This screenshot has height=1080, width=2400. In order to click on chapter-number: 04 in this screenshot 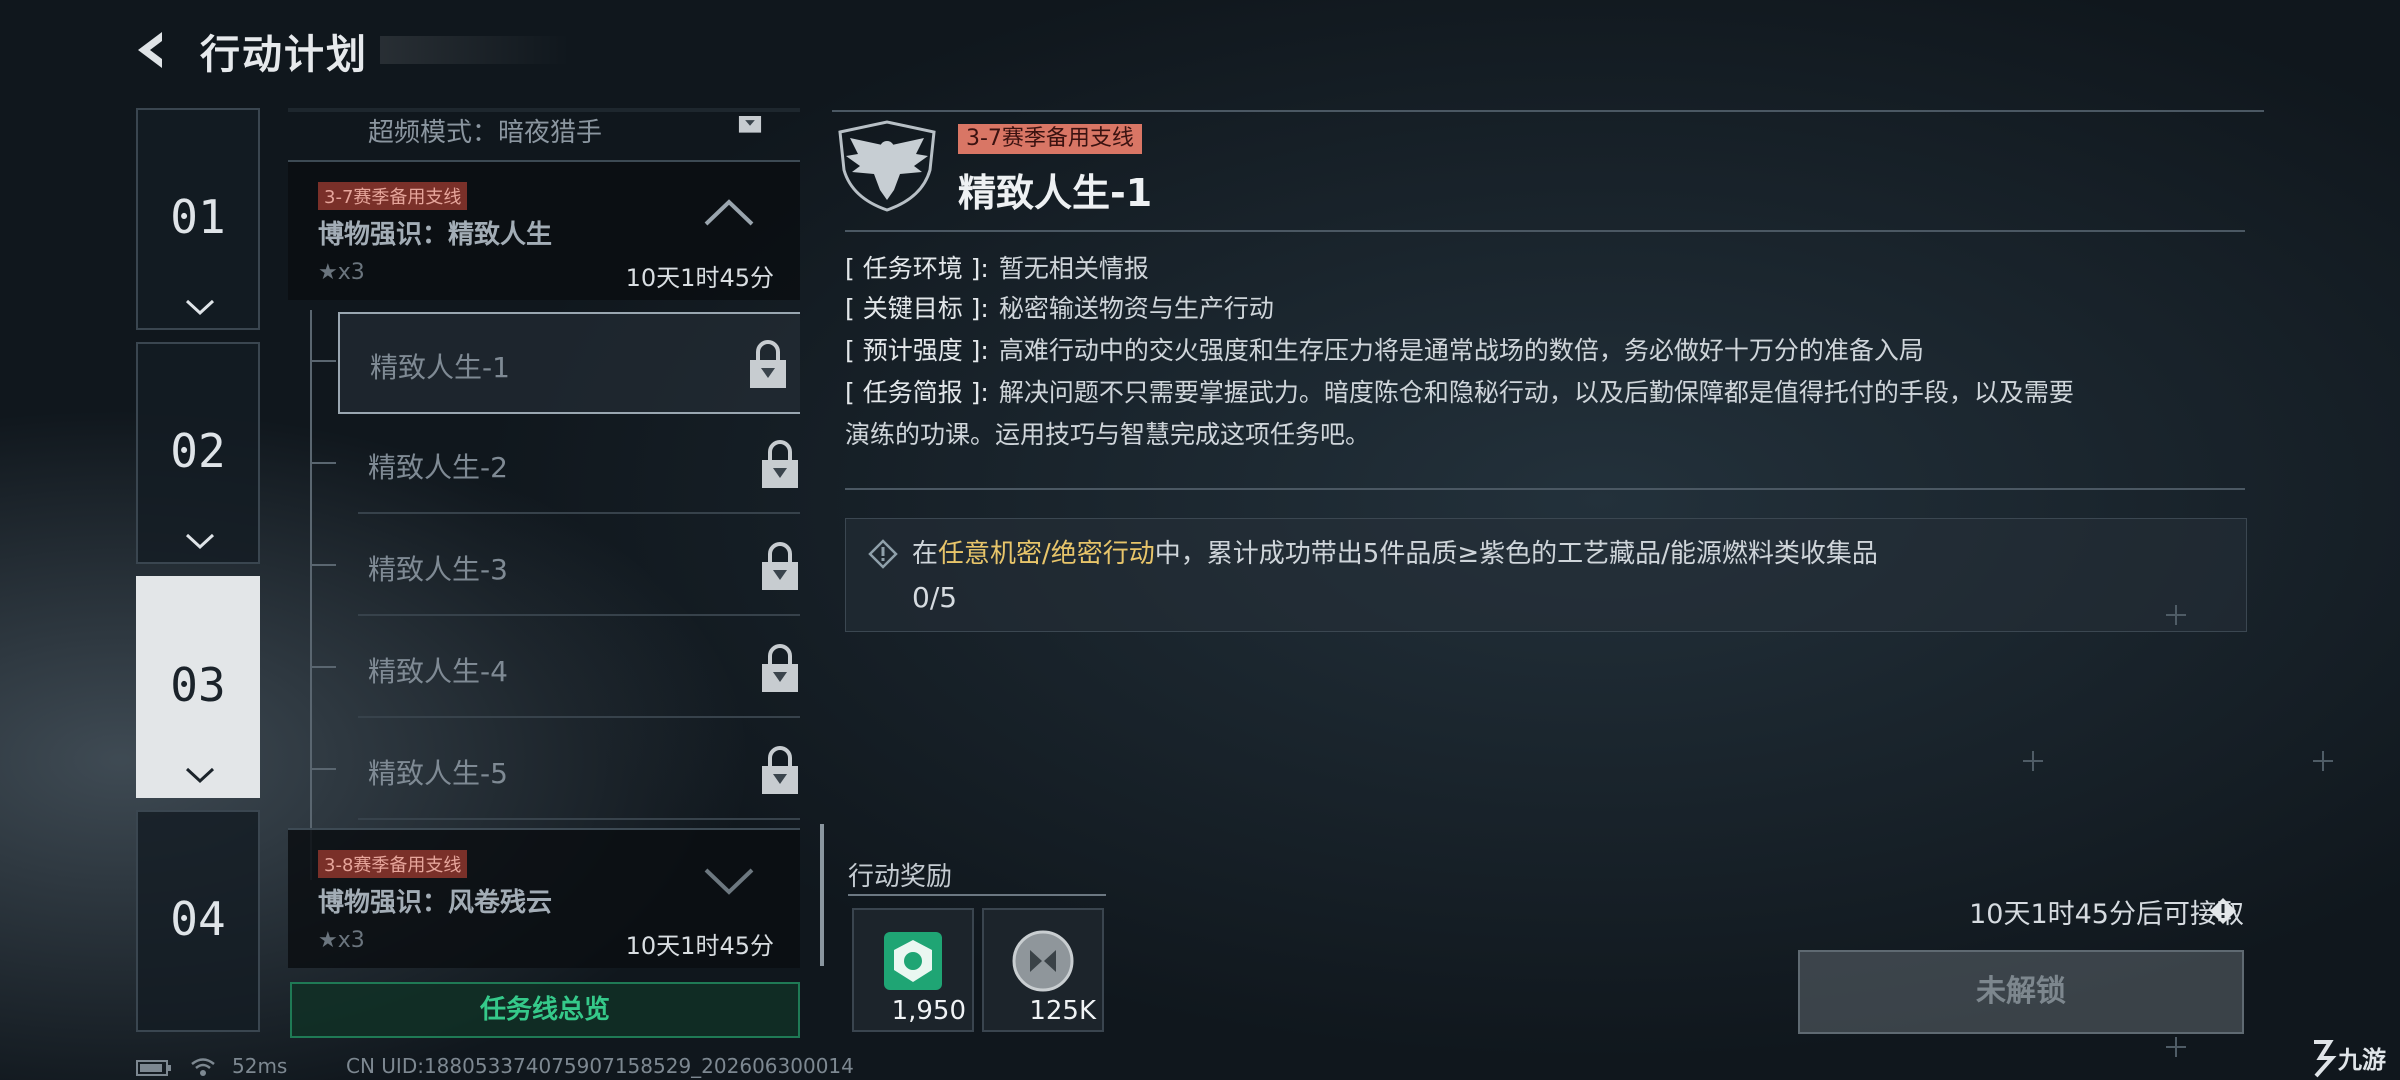, I will do `click(198, 919)`.